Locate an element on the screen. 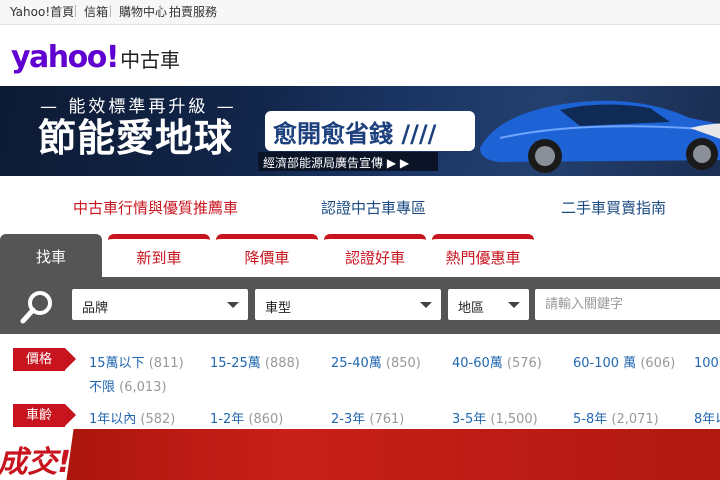  price-option: 15-25萬 (888) is located at coordinates (255, 361).